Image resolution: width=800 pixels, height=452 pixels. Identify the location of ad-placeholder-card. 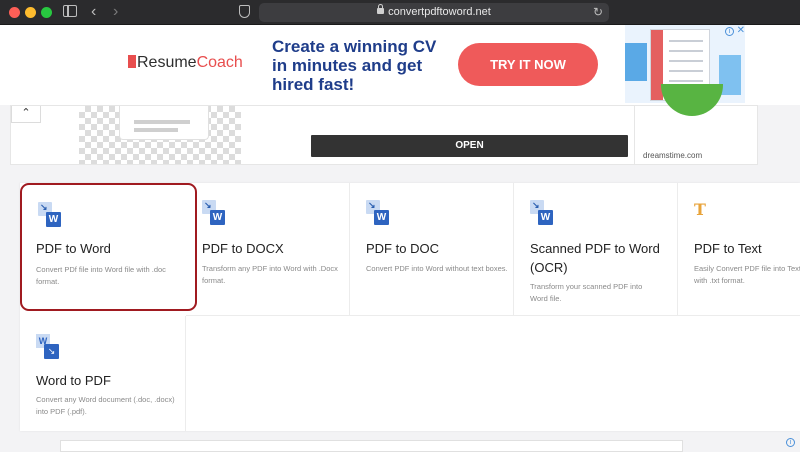
(164, 123).